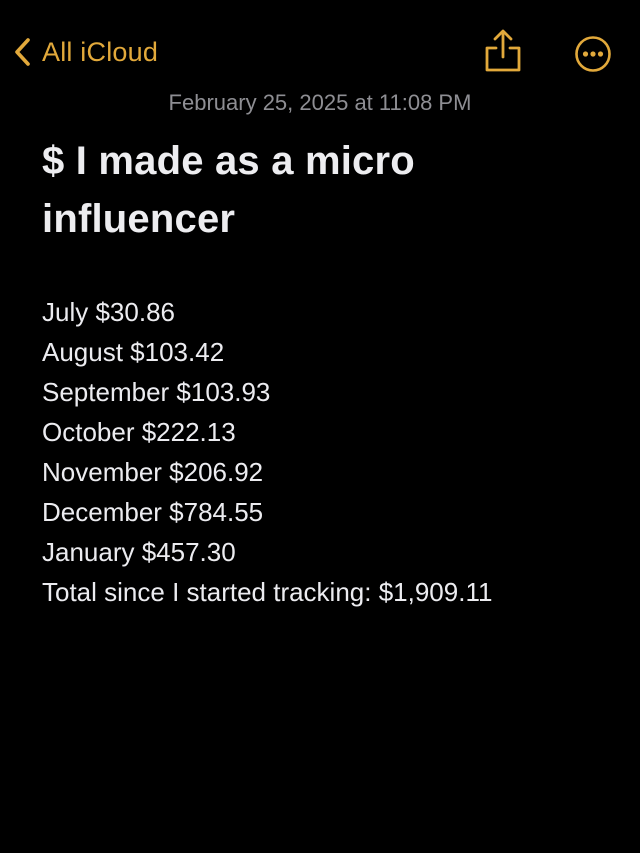 The image size is (640, 853). I want to click on note-title: $ I made as a micro influencer, so click(322, 190).